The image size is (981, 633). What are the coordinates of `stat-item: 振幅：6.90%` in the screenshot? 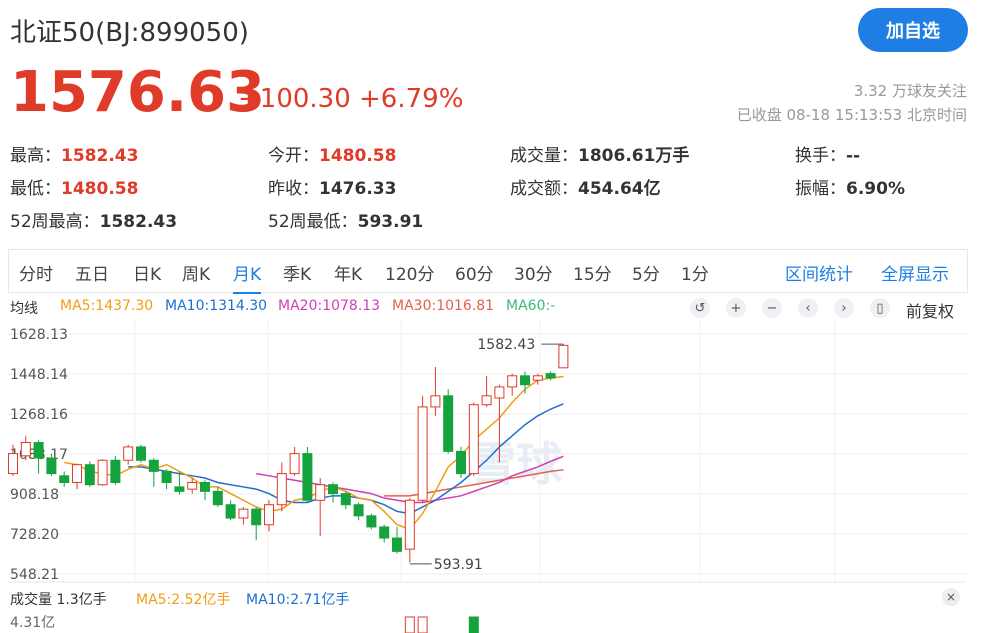 It's located at (850, 186).